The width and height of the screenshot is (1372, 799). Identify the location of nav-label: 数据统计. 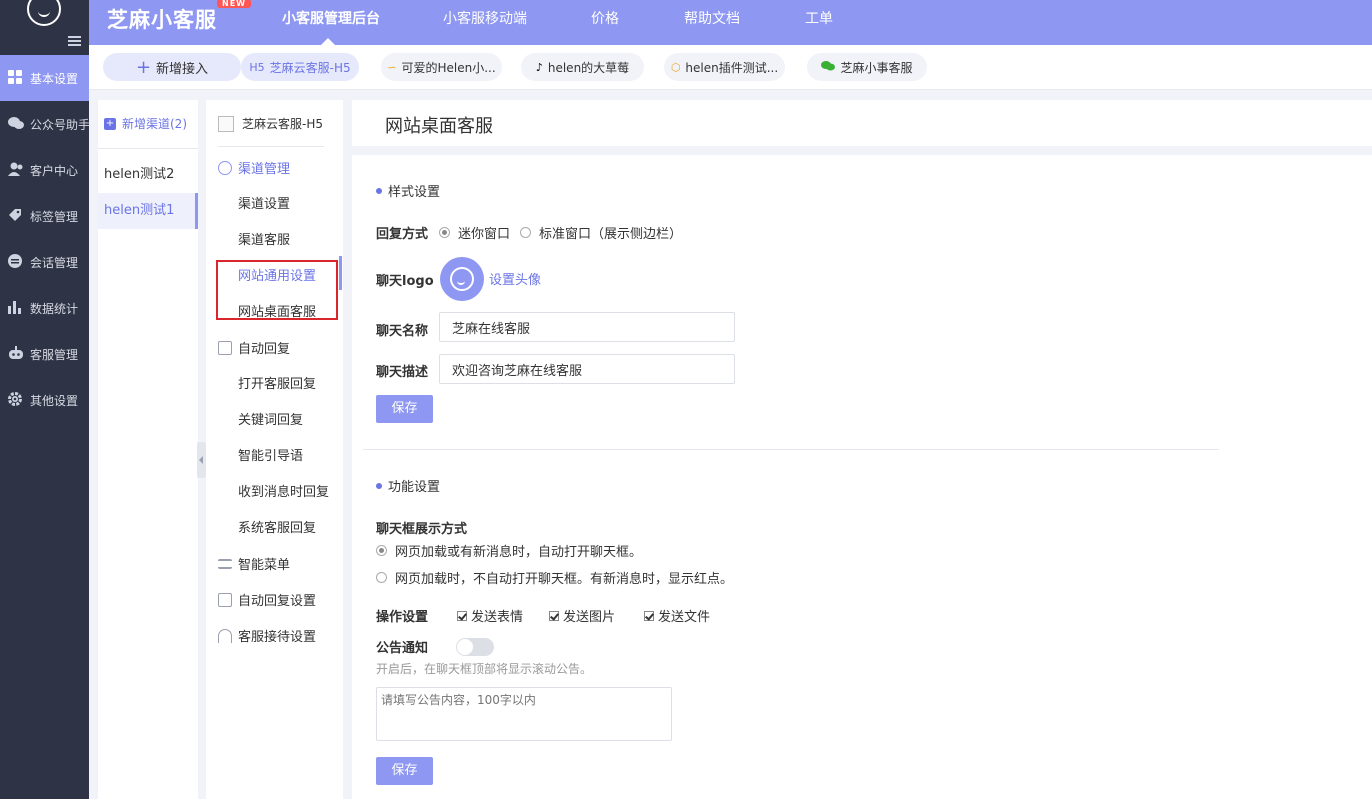
(54, 308).